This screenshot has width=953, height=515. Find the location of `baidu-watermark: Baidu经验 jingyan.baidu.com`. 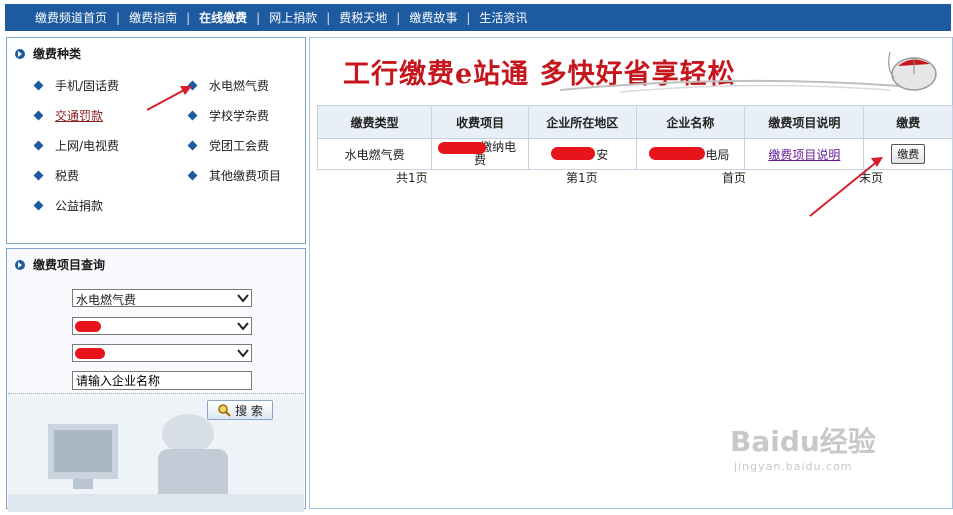

baidu-watermark: Baidu经验 jingyan.baidu.com is located at coordinates (803, 446).